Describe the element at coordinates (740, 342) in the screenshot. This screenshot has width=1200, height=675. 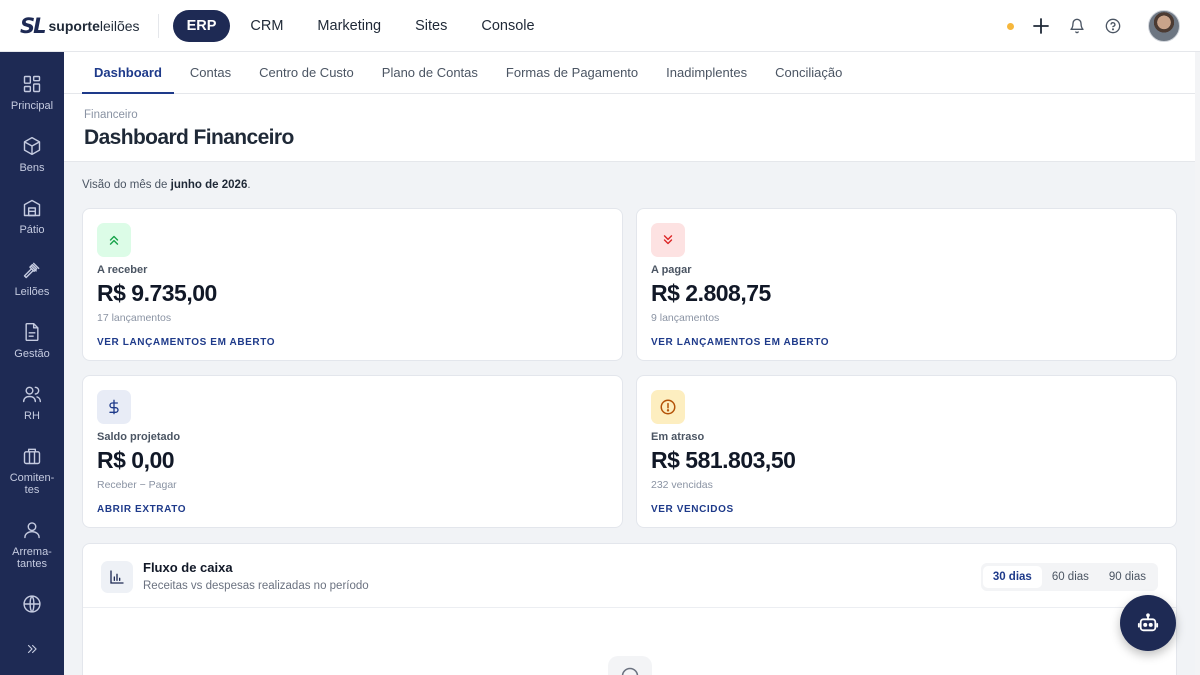
I see `ver-lancamentos-pagar-link: VER LANÇAMENTOS EM ABERTO` at that location.